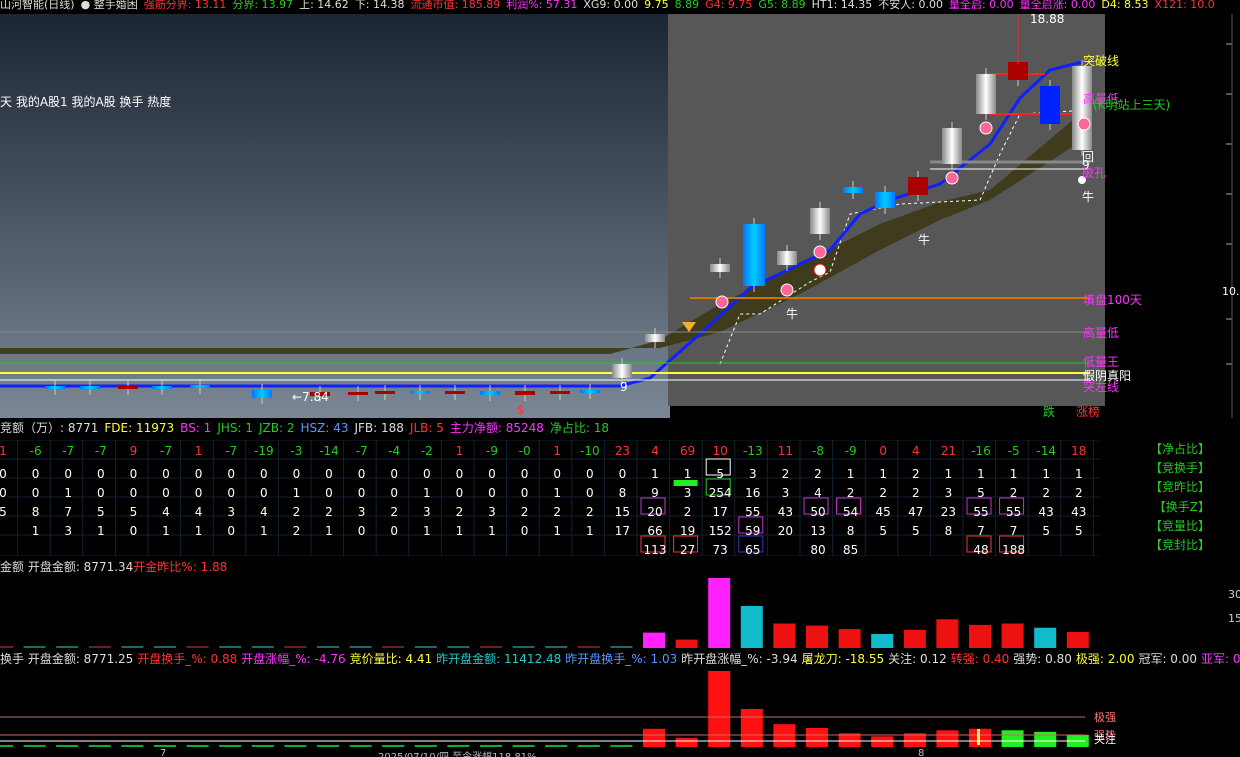 The image size is (1240, 757). What do you see at coordinates (818, 550) in the screenshot?
I see `grid-cell: 80` at bounding box center [818, 550].